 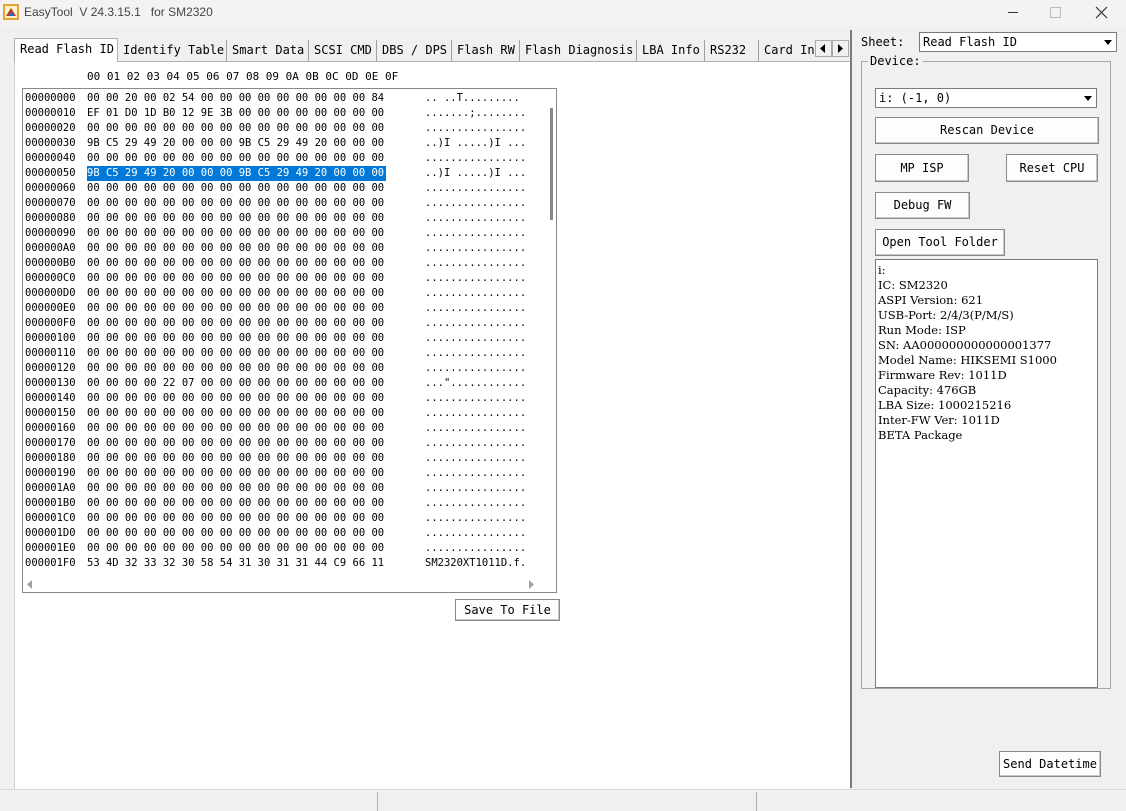 I want to click on status-bar, so click(x=563, y=800).